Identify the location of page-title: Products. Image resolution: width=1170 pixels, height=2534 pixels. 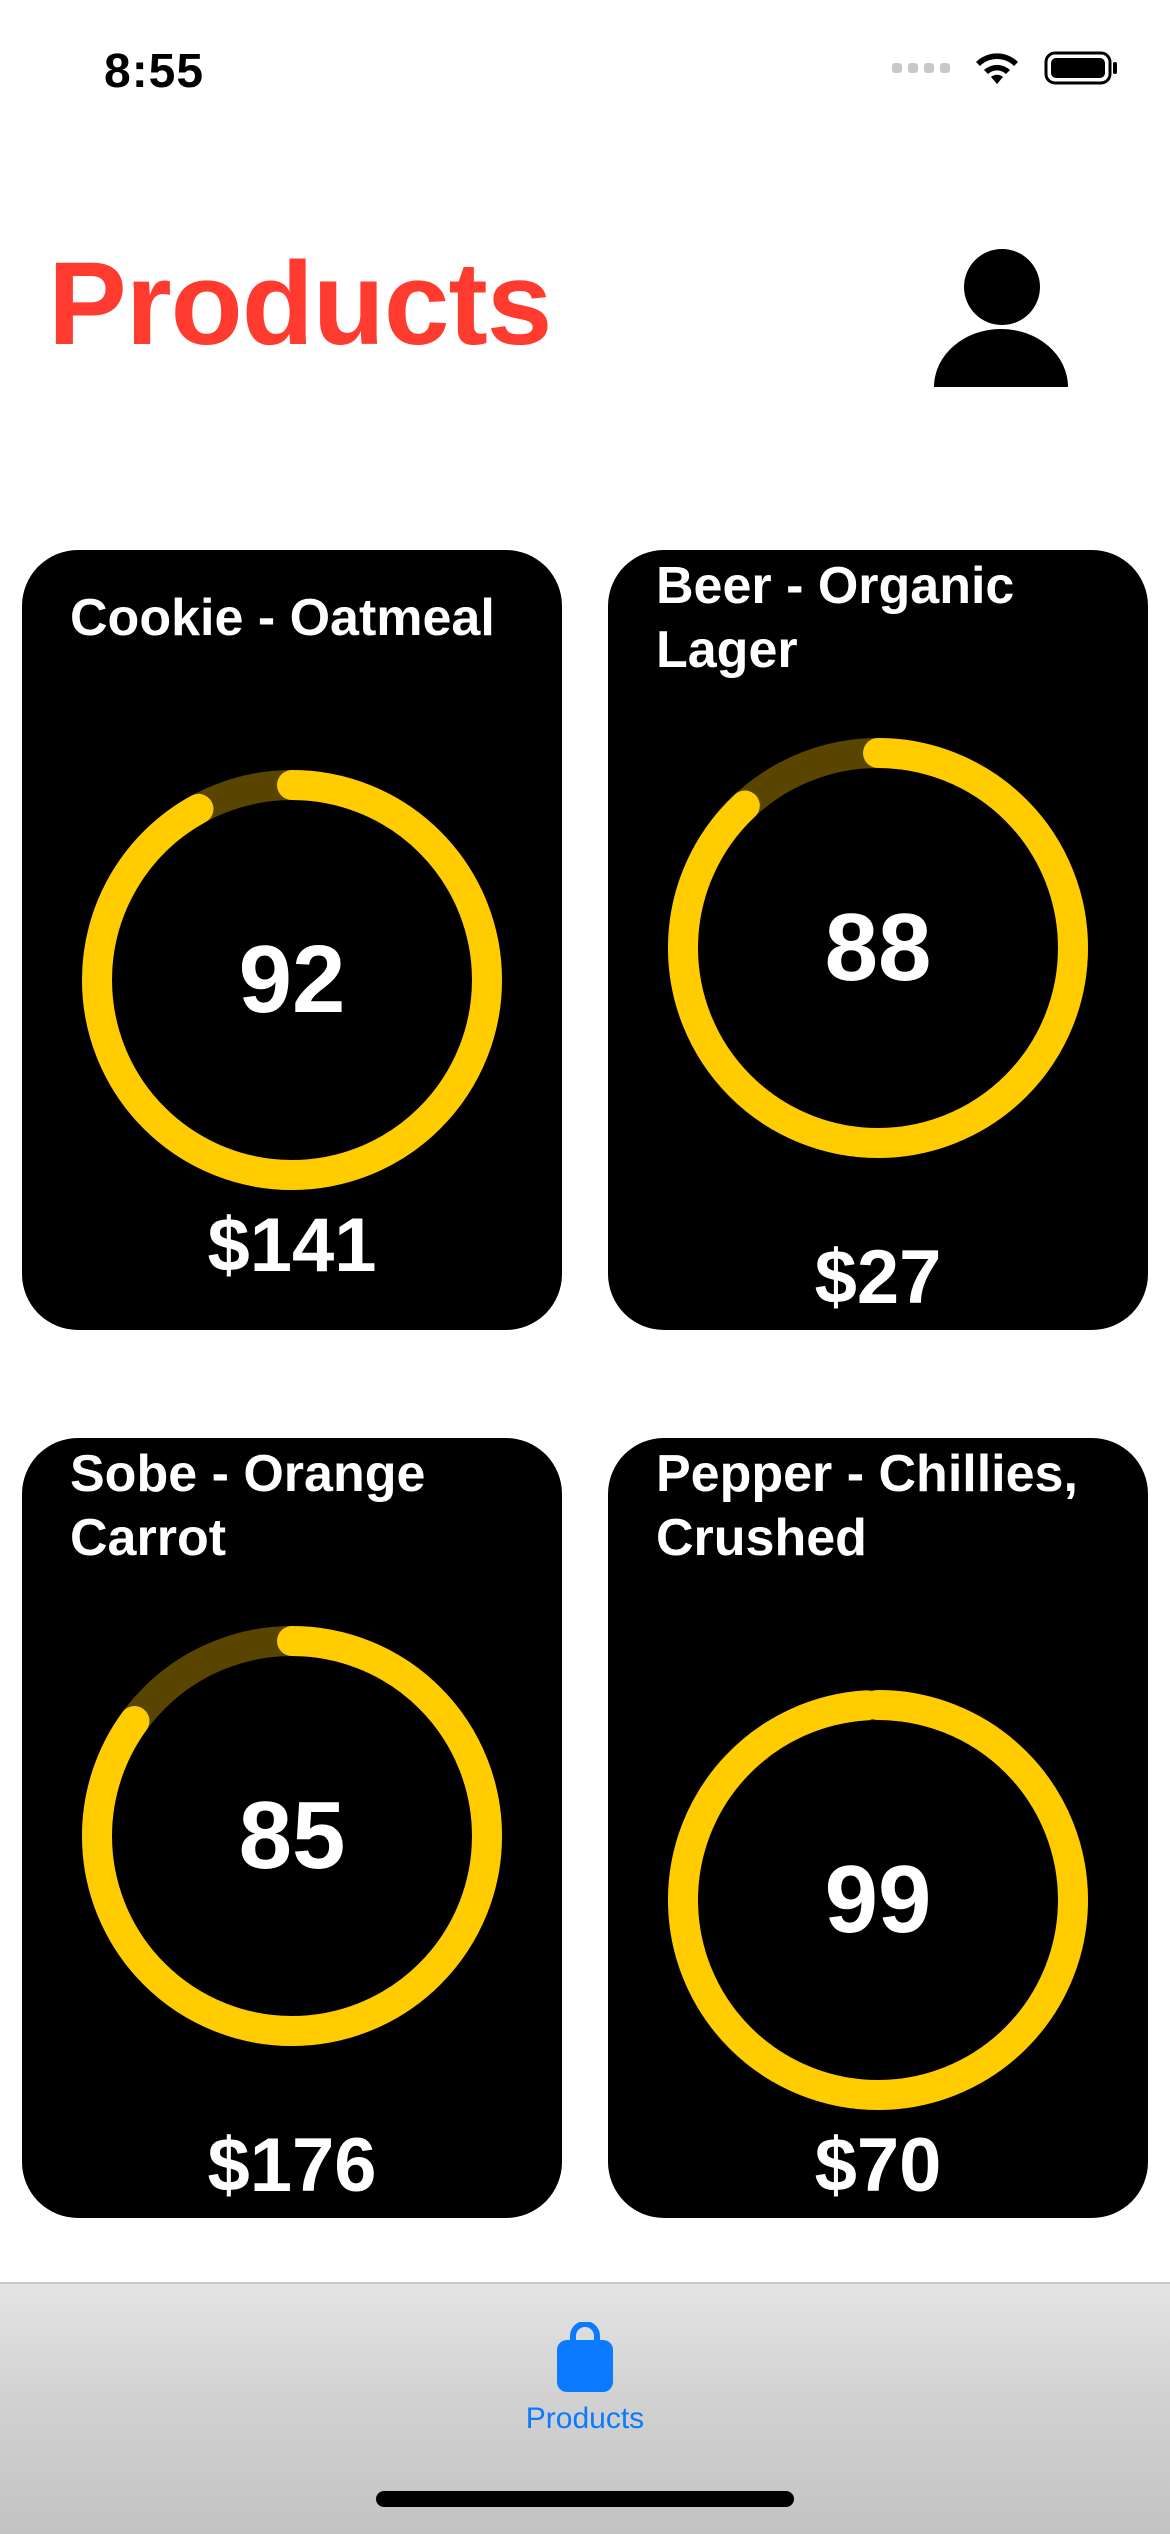
(300, 304).